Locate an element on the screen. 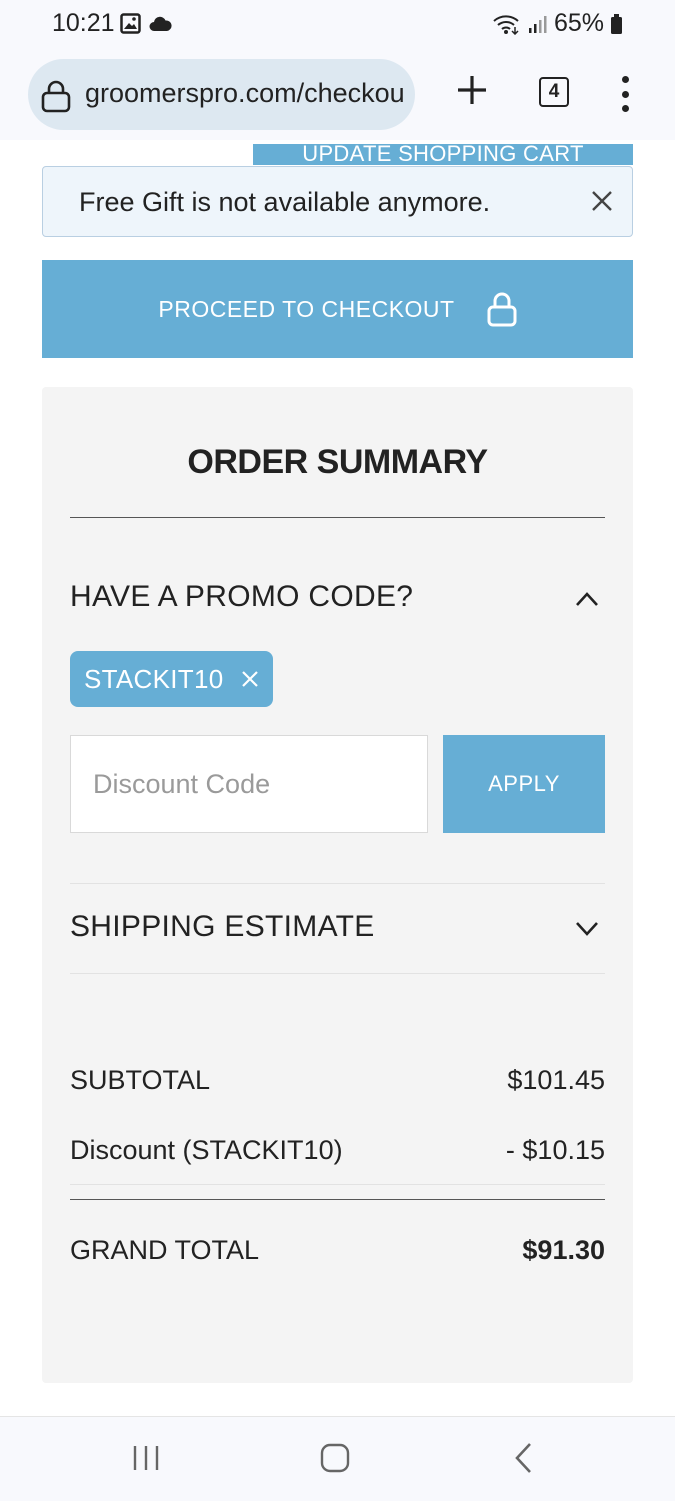 This screenshot has width=675, height=1501. more-menu-icon is located at coordinates (625, 94).